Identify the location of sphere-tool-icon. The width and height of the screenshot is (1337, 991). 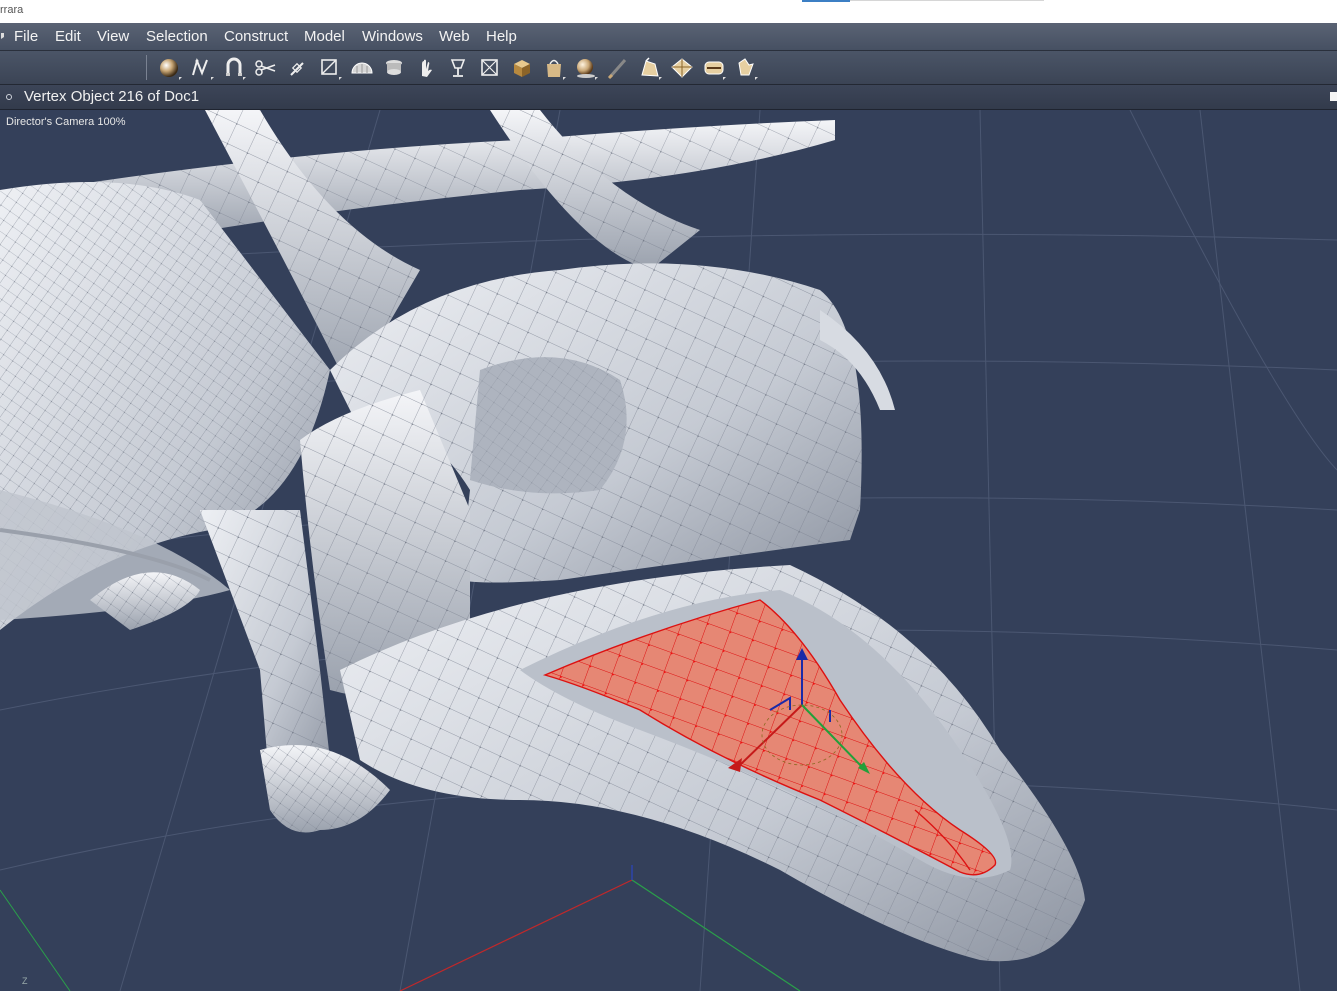
(170, 68).